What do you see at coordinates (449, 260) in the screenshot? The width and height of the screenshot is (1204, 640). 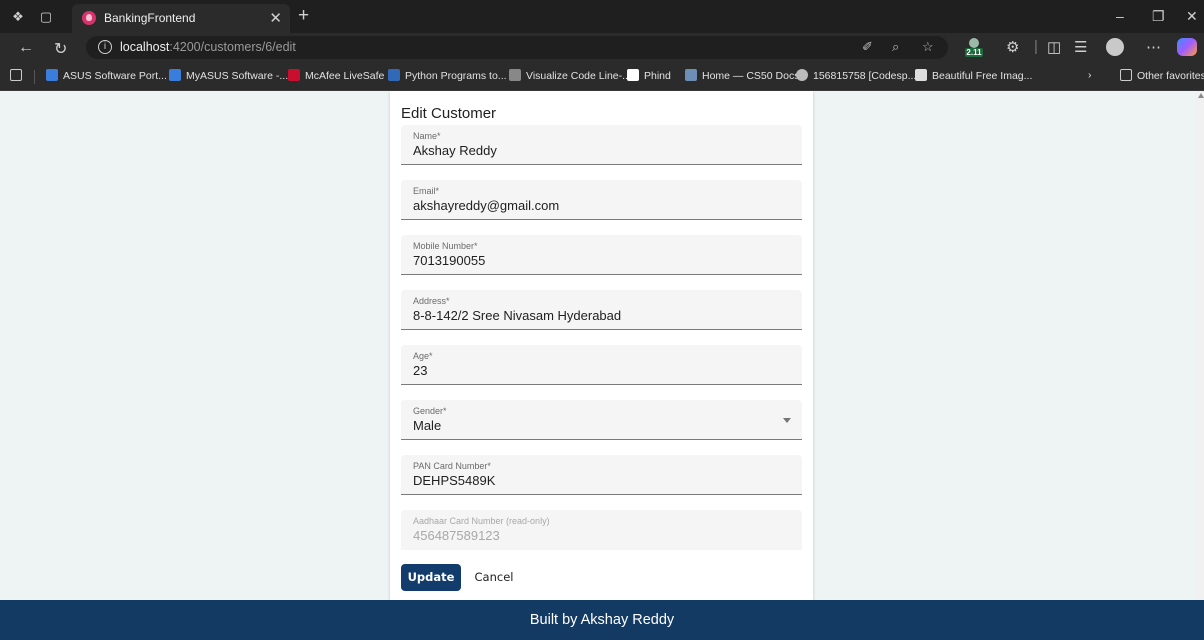 I see `mobile-number-input: 7013190055` at bounding box center [449, 260].